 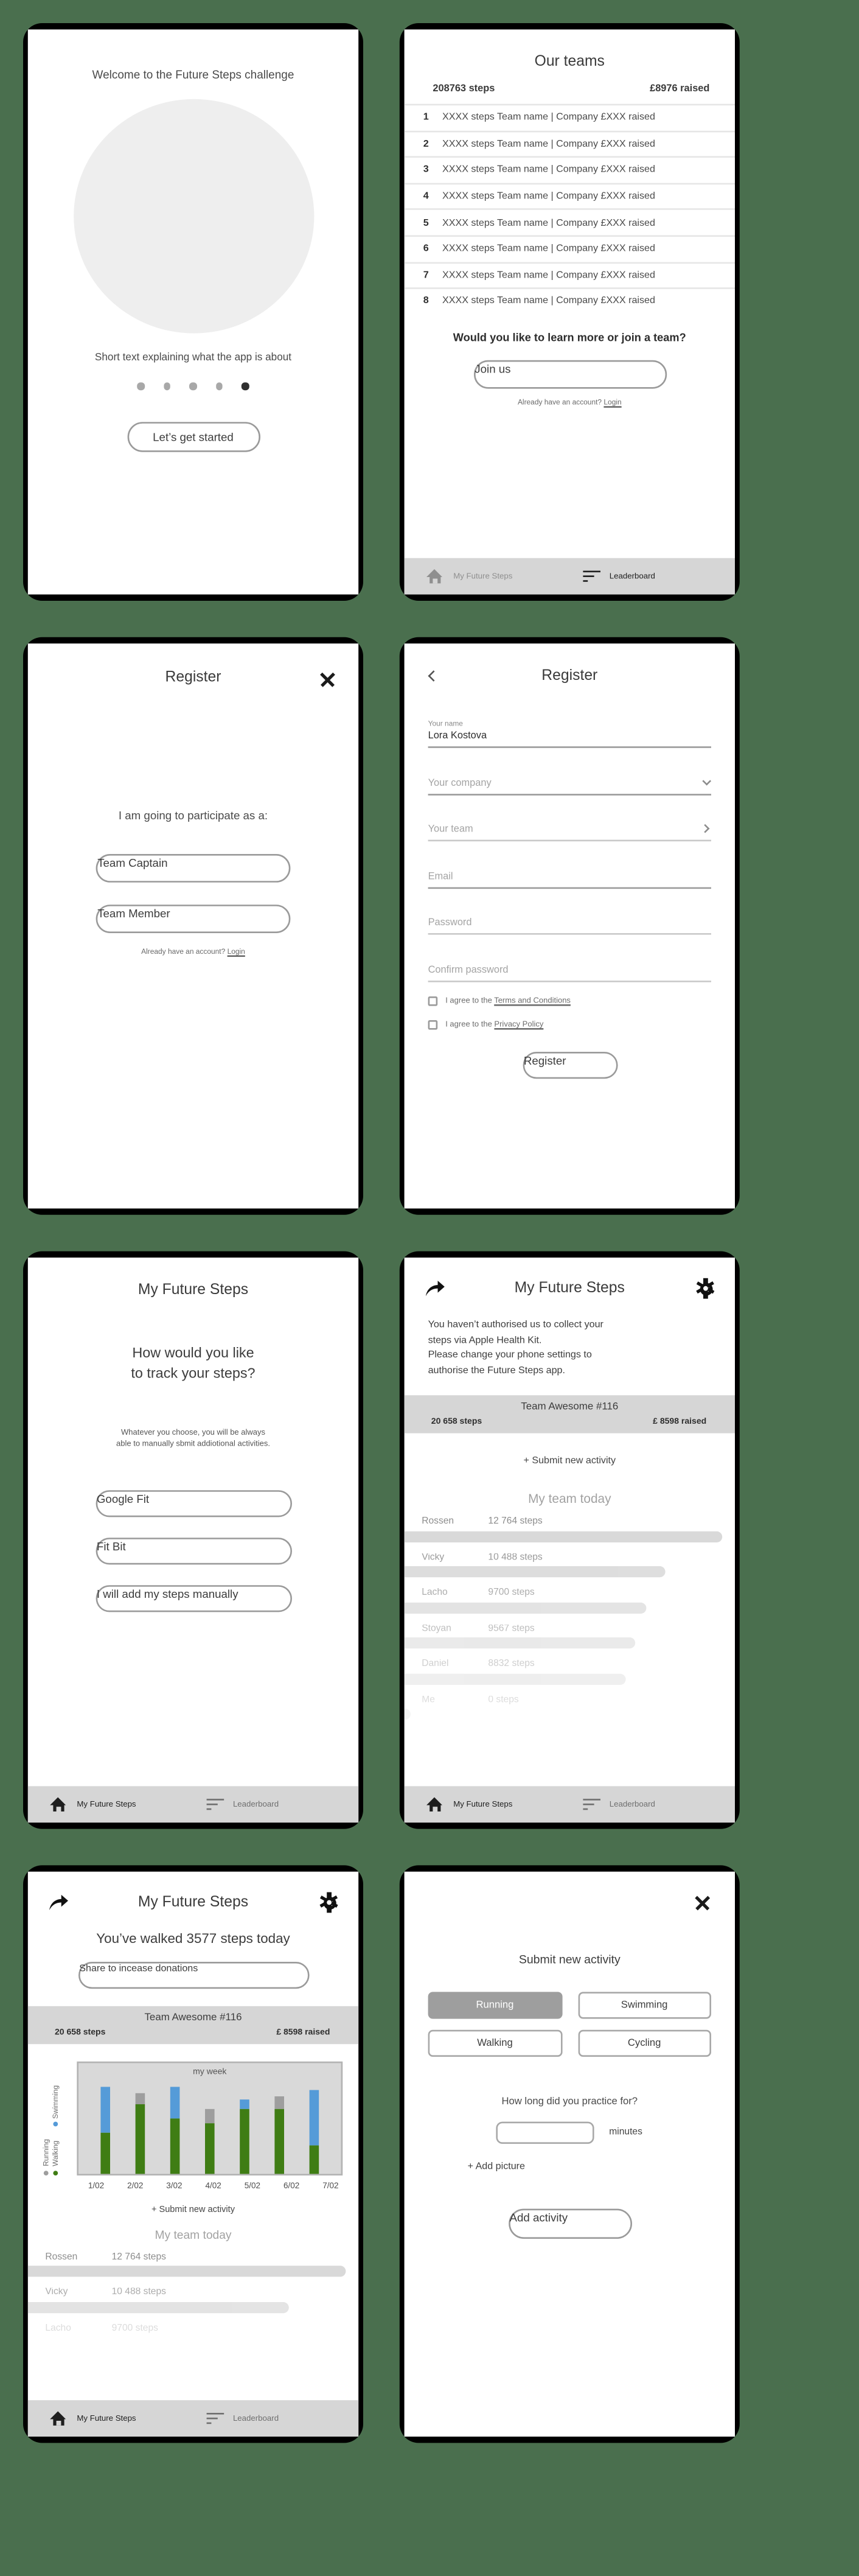 I want to click on manual-steps-button: I will add my steps manually, so click(x=193, y=1598).